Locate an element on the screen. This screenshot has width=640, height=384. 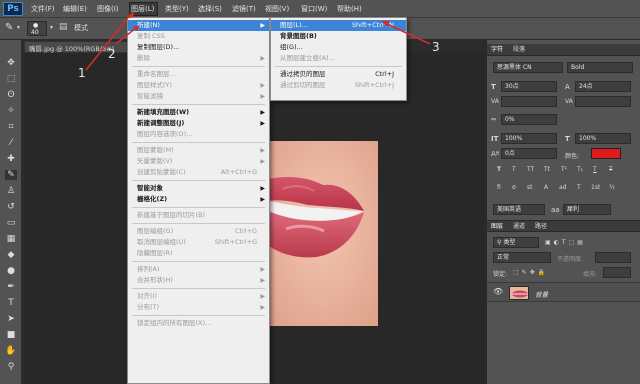
tab-channels: 通道 is located at coordinates (519, 227).